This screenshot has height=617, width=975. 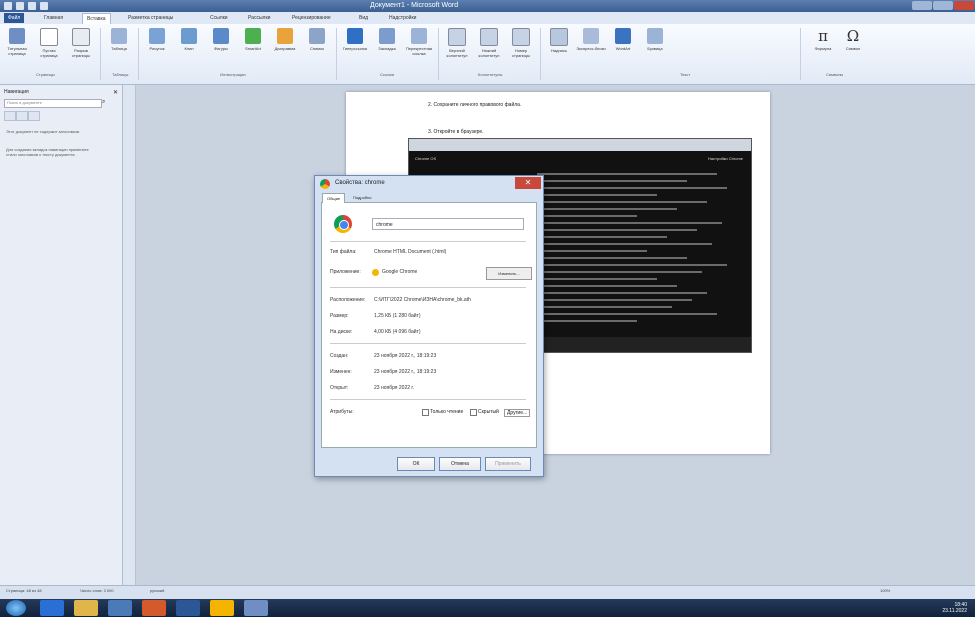 I want to click on table-button: Таблица, so click(x=119, y=48).